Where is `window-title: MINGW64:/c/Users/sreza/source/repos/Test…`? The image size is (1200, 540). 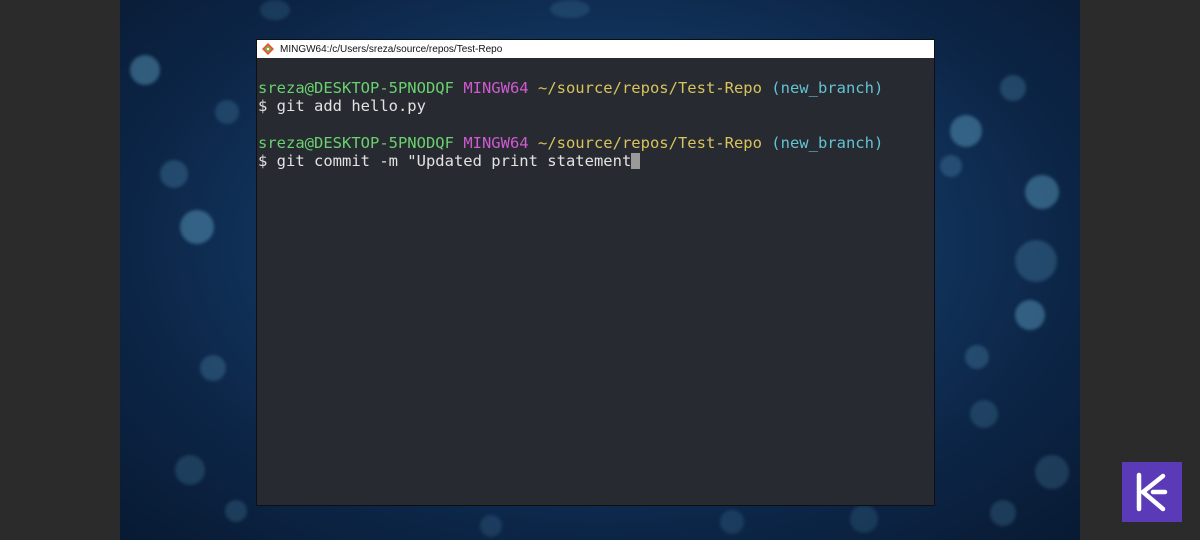 window-title: MINGW64:/c/Users/sreza/source/repos/Test… is located at coordinates (391, 49).